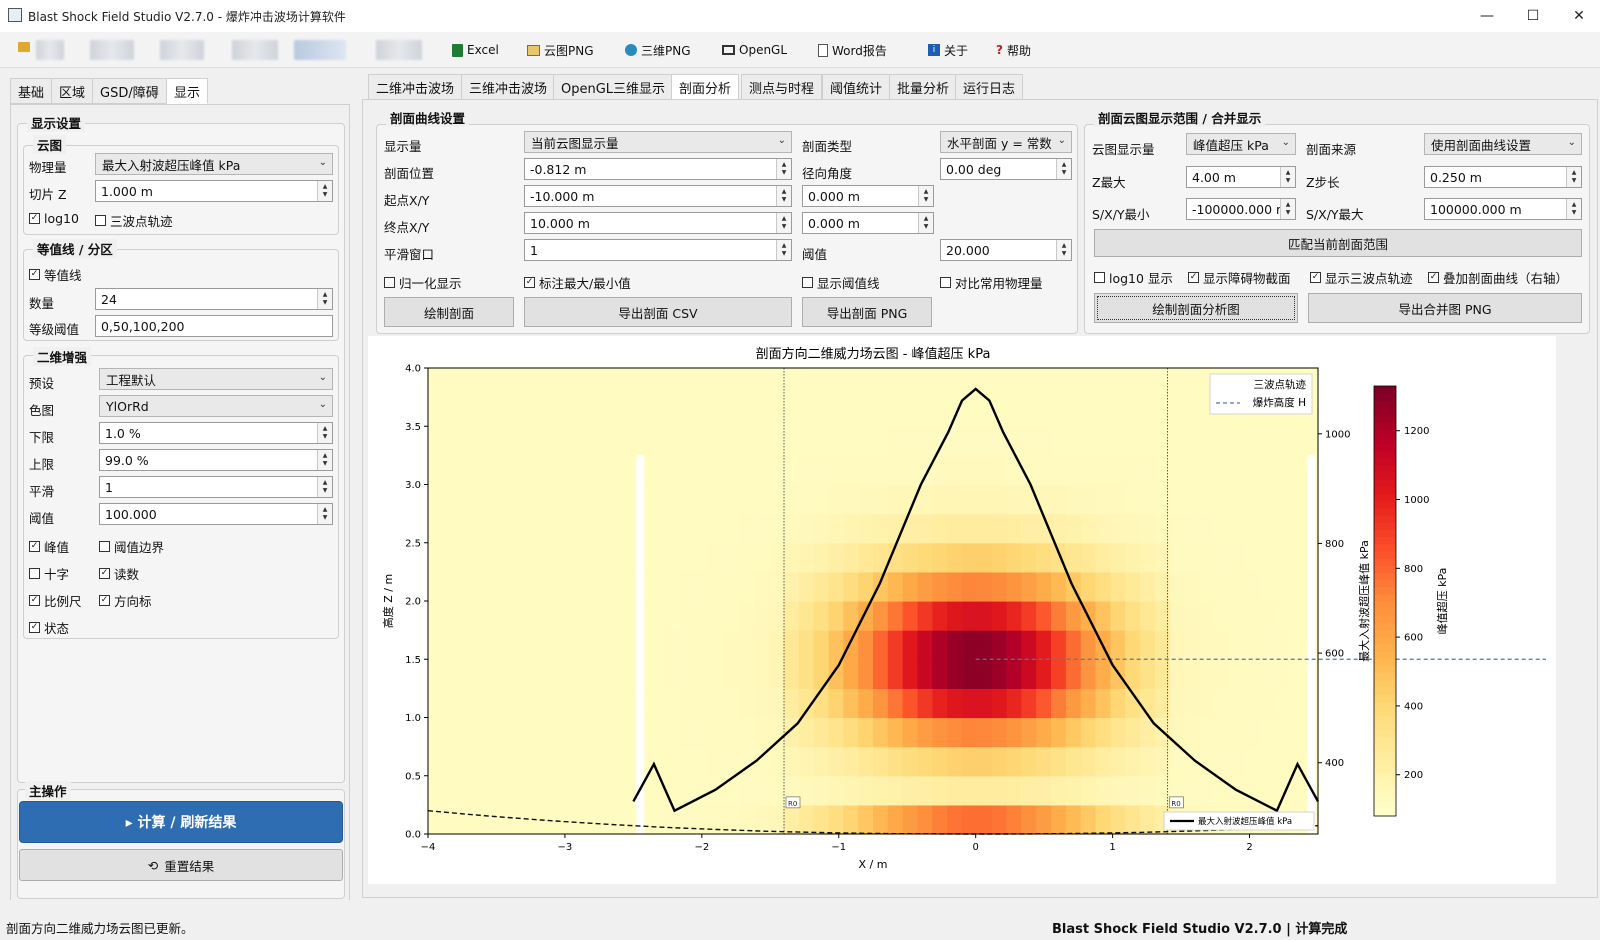 This screenshot has width=1600, height=940. Describe the element at coordinates (216, 406) in the screenshot. I see `colormap-select: YlOrRd ⌄` at that location.